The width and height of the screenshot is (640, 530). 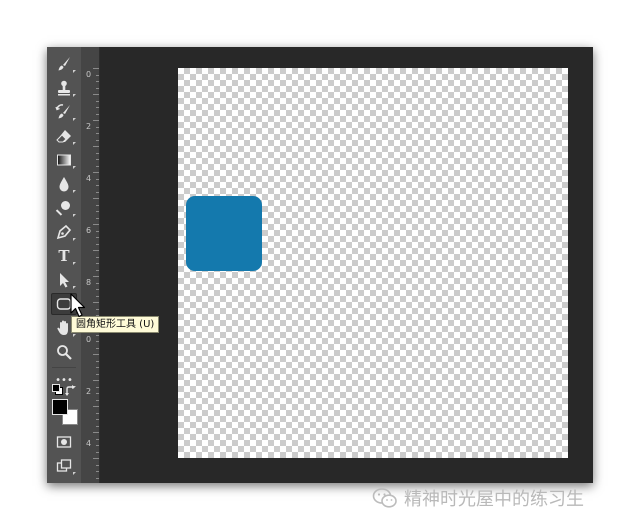 I want to click on wechat-icon, so click(x=384, y=498).